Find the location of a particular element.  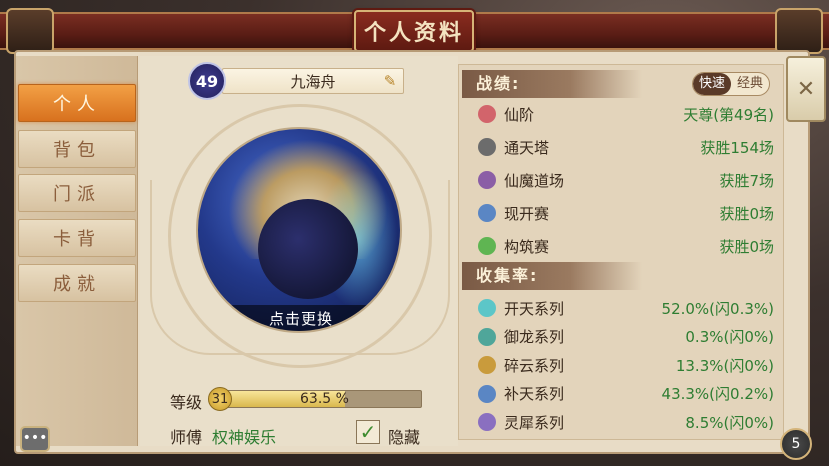

level-number: 31 is located at coordinates (220, 399).